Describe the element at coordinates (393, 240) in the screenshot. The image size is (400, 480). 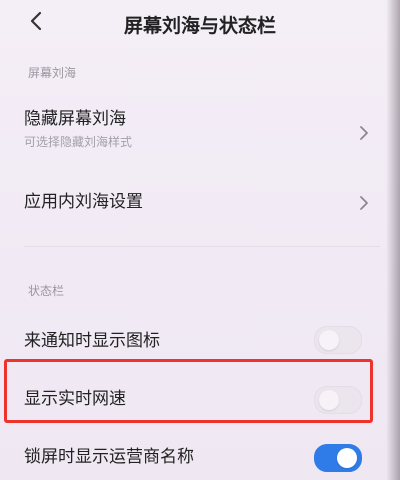
I see `screen-edge-shadow` at that location.